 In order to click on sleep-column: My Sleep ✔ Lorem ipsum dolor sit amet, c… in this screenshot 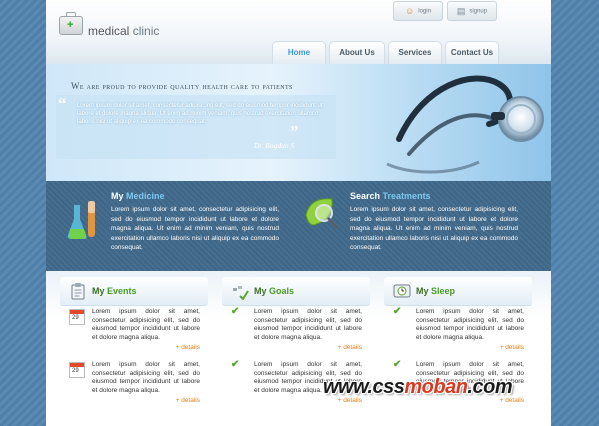, I will do `click(458, 351)`.